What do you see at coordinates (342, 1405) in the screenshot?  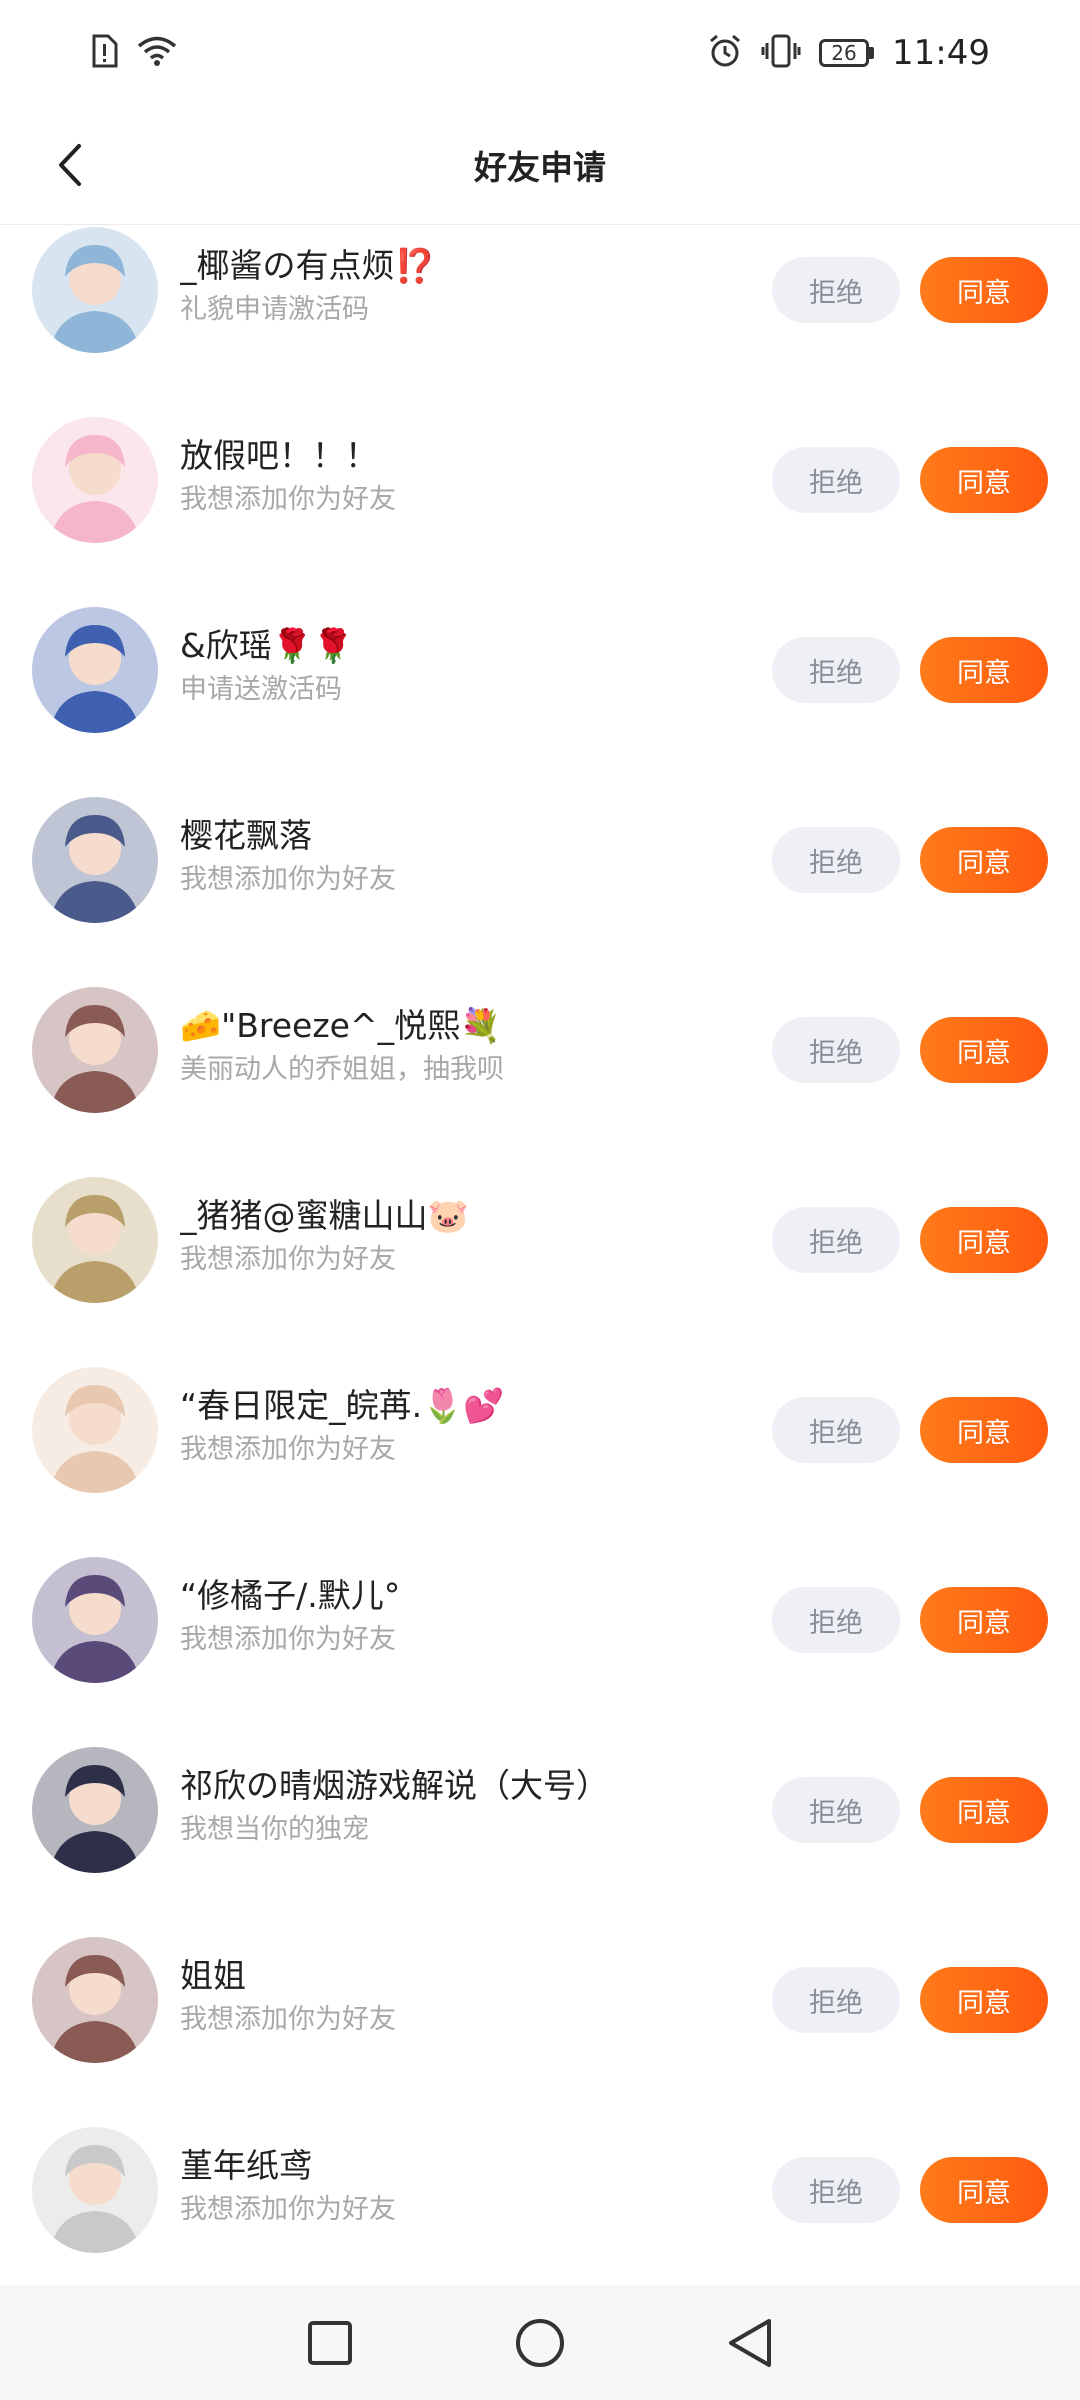 I see `request-name: “春日限定_皖苒.🌷💕` at bounding box center [342, 1405].